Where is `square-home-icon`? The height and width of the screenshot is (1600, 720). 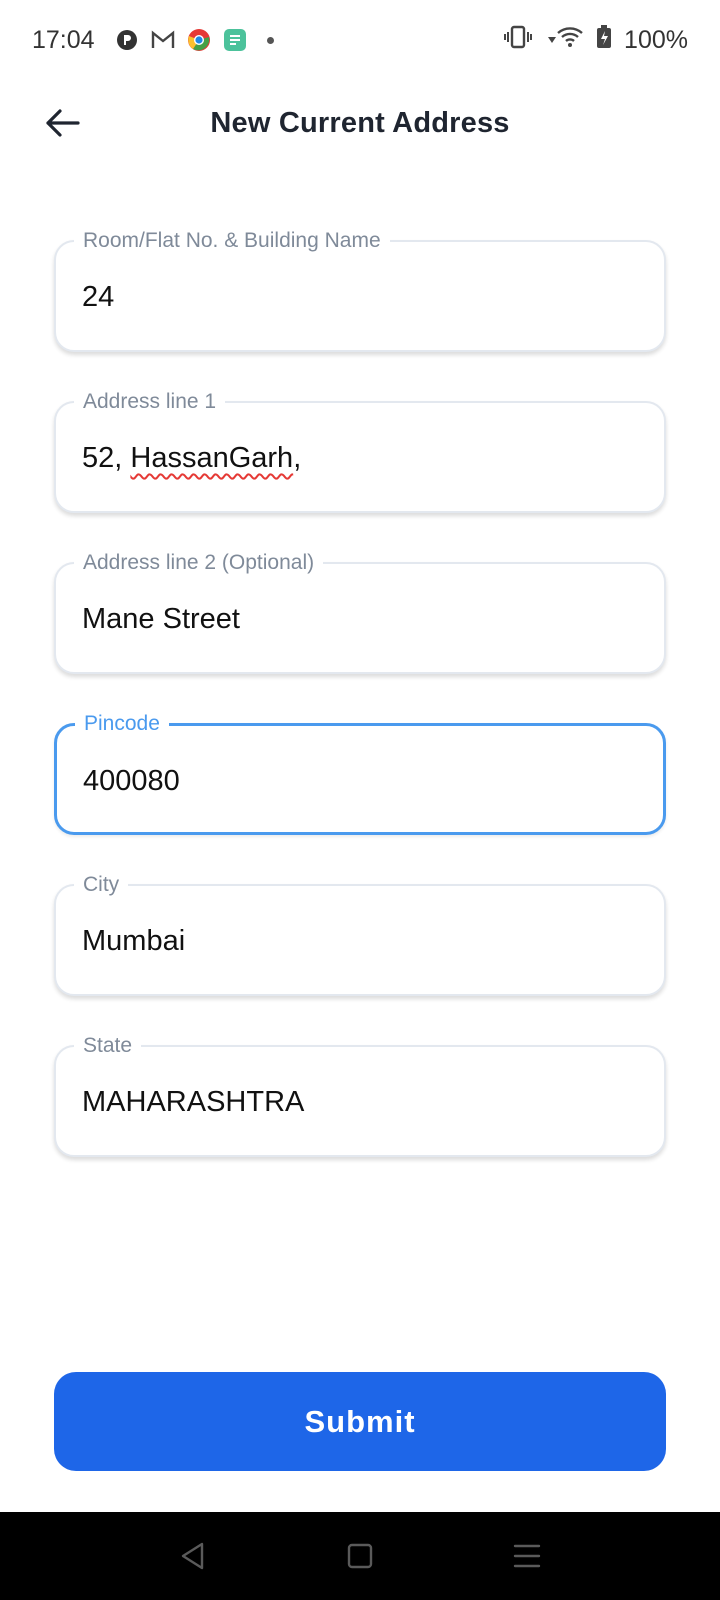
square-home-icon is located at coordinates (360, 1556).